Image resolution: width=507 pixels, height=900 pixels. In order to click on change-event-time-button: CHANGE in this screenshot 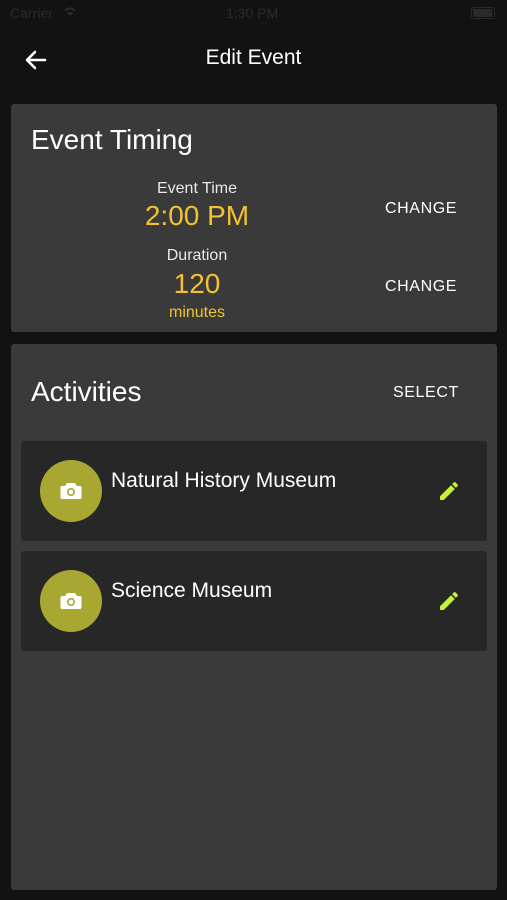, I will do `click(421, 209)`.